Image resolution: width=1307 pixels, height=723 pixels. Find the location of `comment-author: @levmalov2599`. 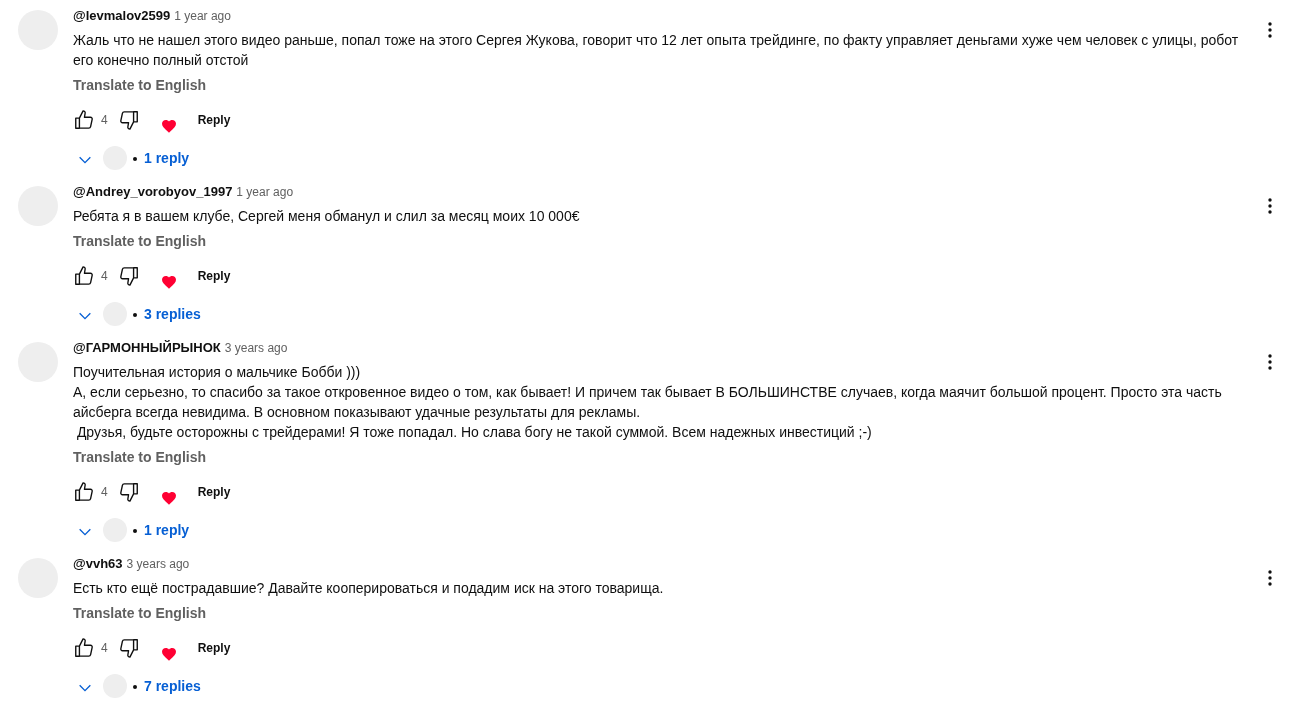

comment-author: @levmalov2599 is located at coordinates (122, 15).